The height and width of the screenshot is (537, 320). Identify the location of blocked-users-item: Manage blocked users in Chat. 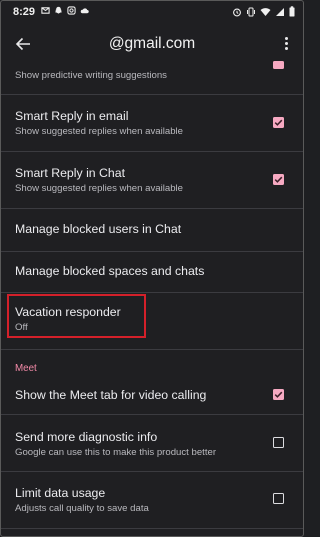
(152, 230).